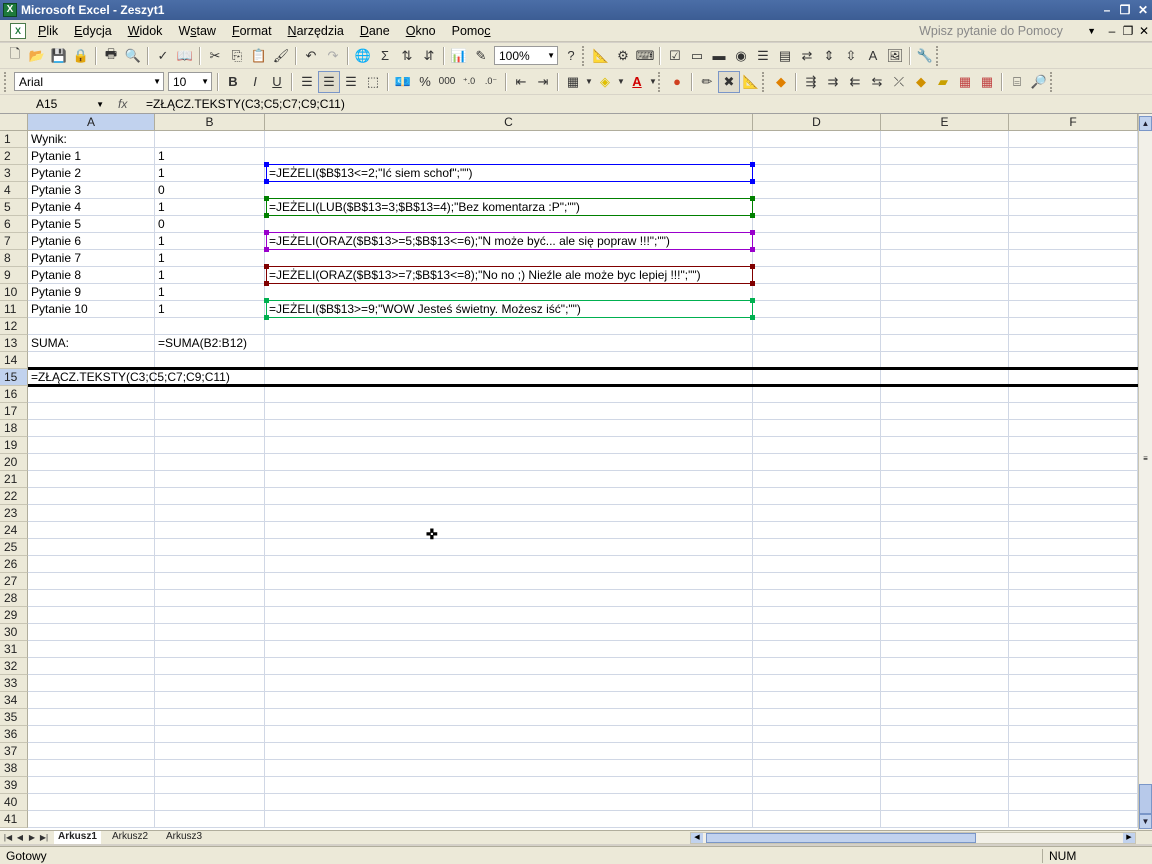  Describe the element at coordinates (373, 82) in the screenshot. I see `merge-center-icon: ⬚` at that location.